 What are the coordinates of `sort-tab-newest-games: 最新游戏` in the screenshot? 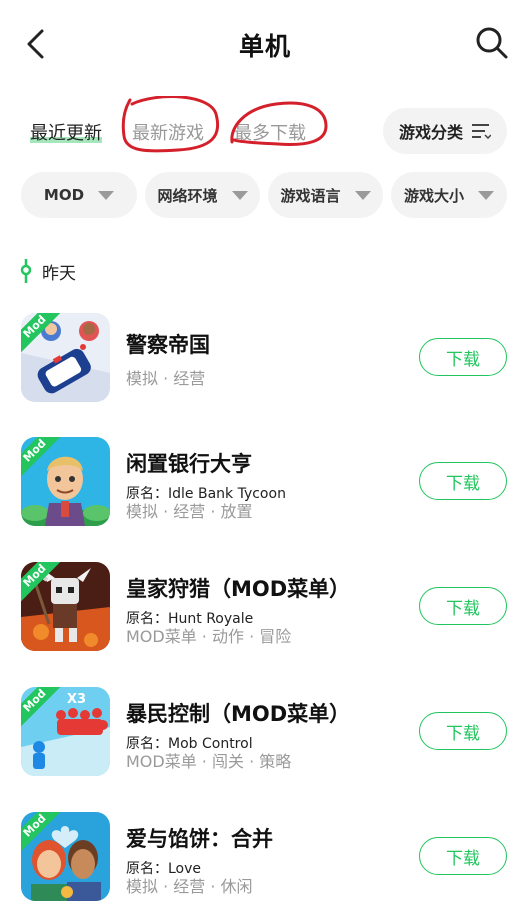 It's located at (168, 132).